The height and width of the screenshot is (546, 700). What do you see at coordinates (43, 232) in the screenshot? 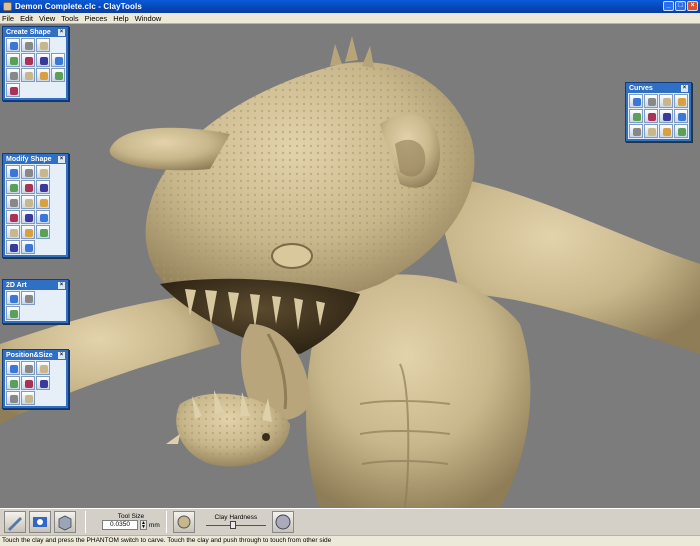
I see `swirl-icon` at bounding box center [43, 232].